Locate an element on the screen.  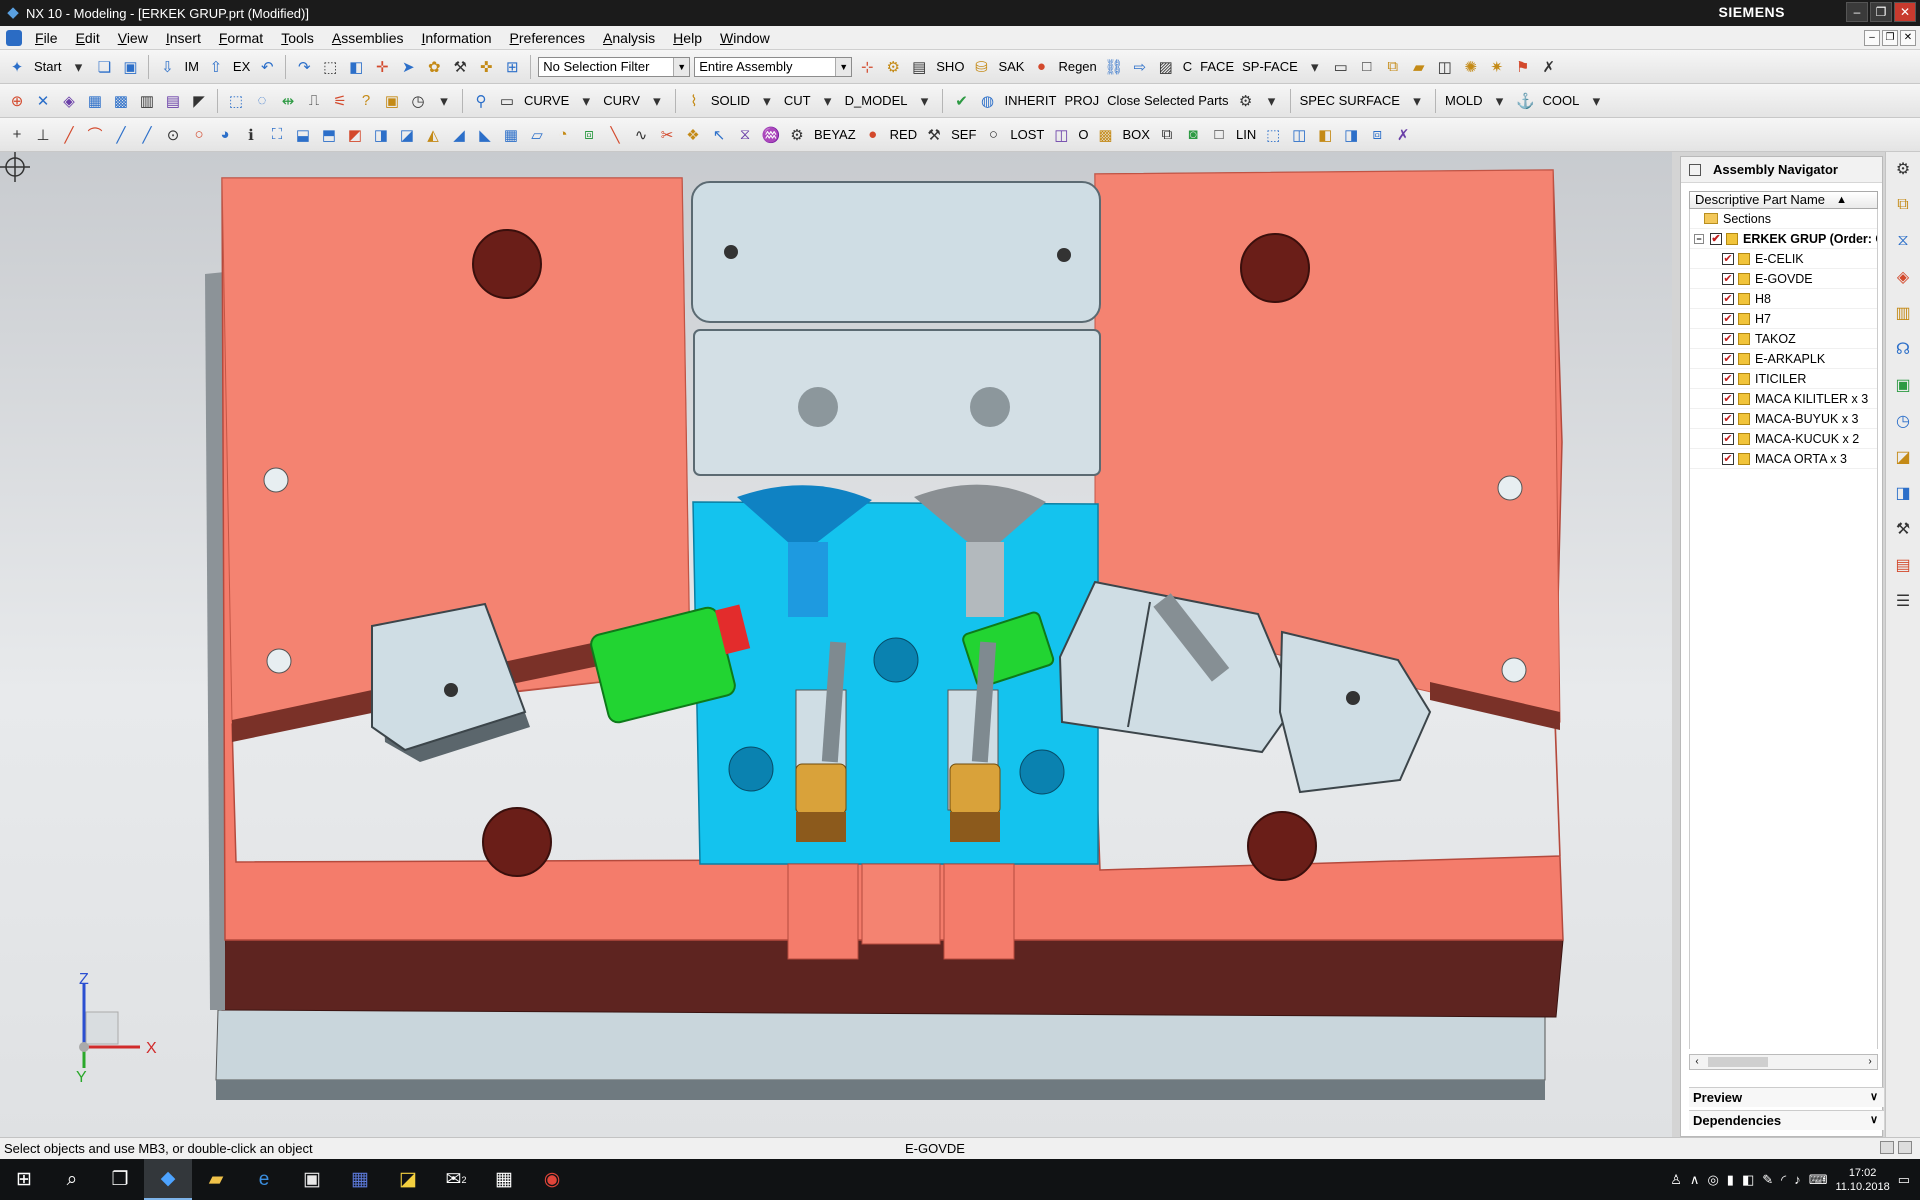
tools-icon: ✗ is located at coordinates (1549, 67).